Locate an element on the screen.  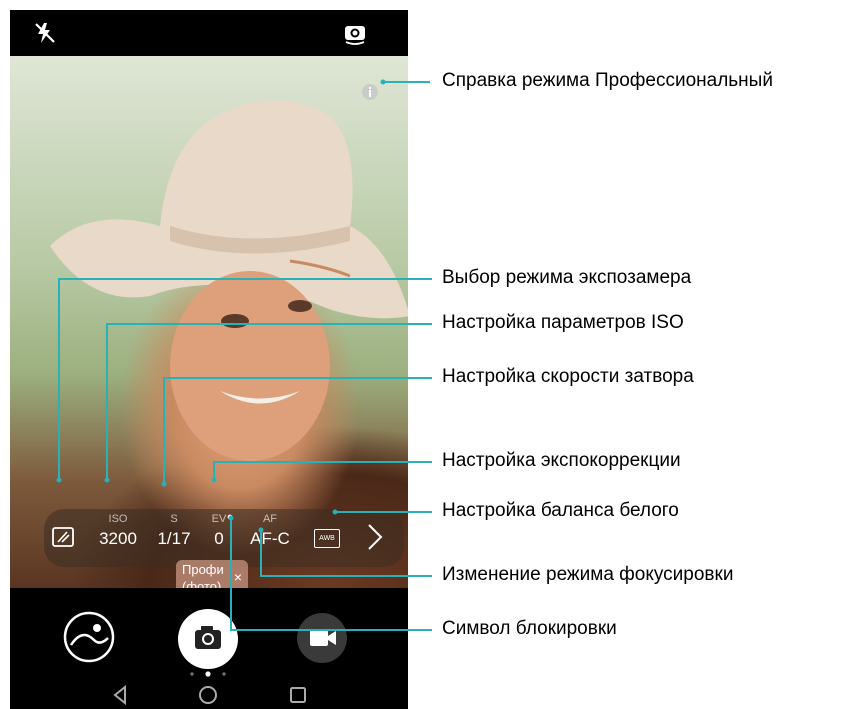
shutter-icon is located at coordinates (208, 639).